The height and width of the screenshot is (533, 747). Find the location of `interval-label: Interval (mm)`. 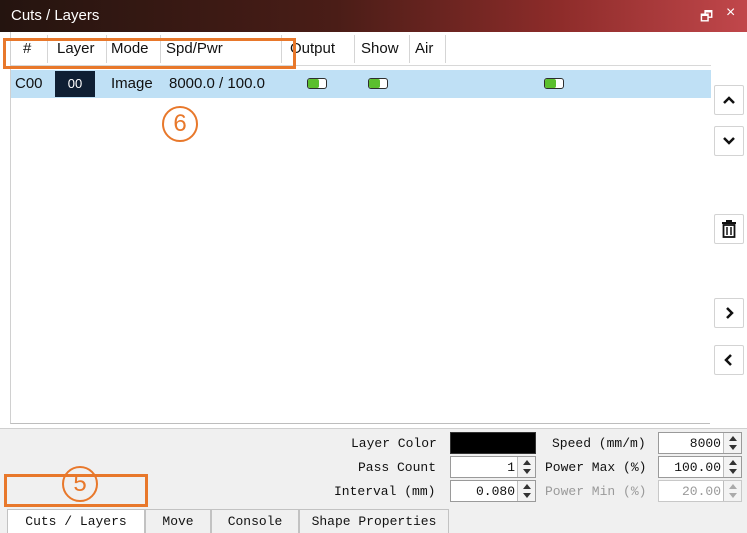

interval-label: Interval (mm) is located at coordinates (385, 491).